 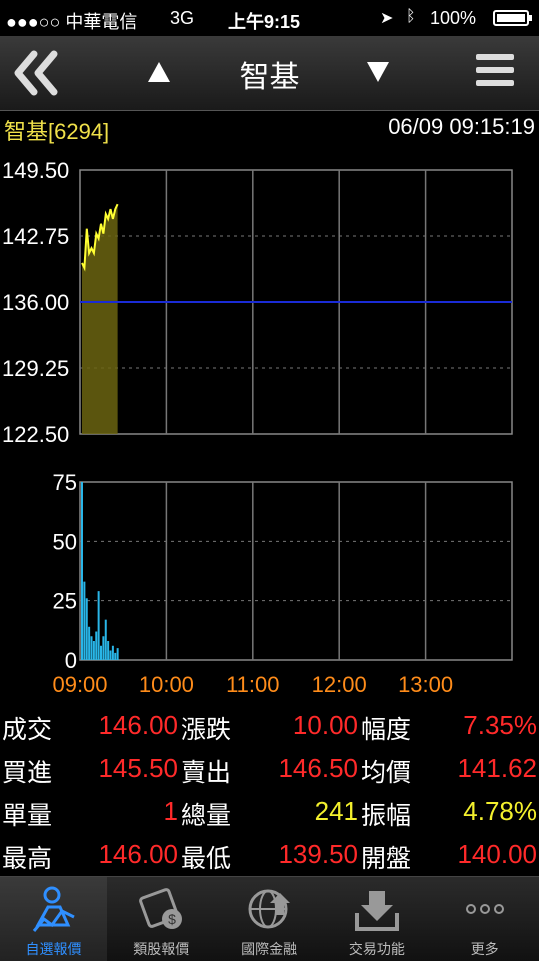 I want to click on status-bar: ●●●○○ 中華電信 3G 上午9:15 ➤ ᛒ 100%, so click(x=269, y=18).